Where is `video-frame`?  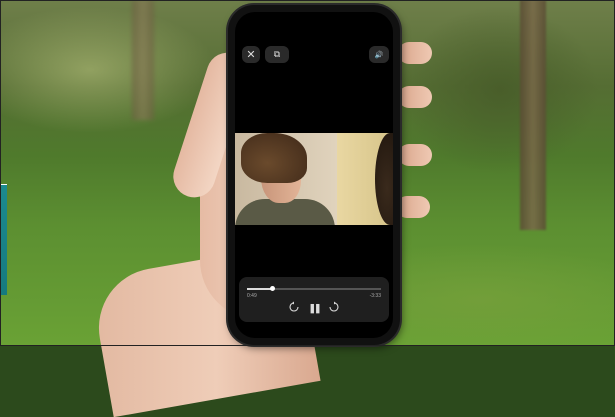 video-frame is located at coordinates (314, 179).